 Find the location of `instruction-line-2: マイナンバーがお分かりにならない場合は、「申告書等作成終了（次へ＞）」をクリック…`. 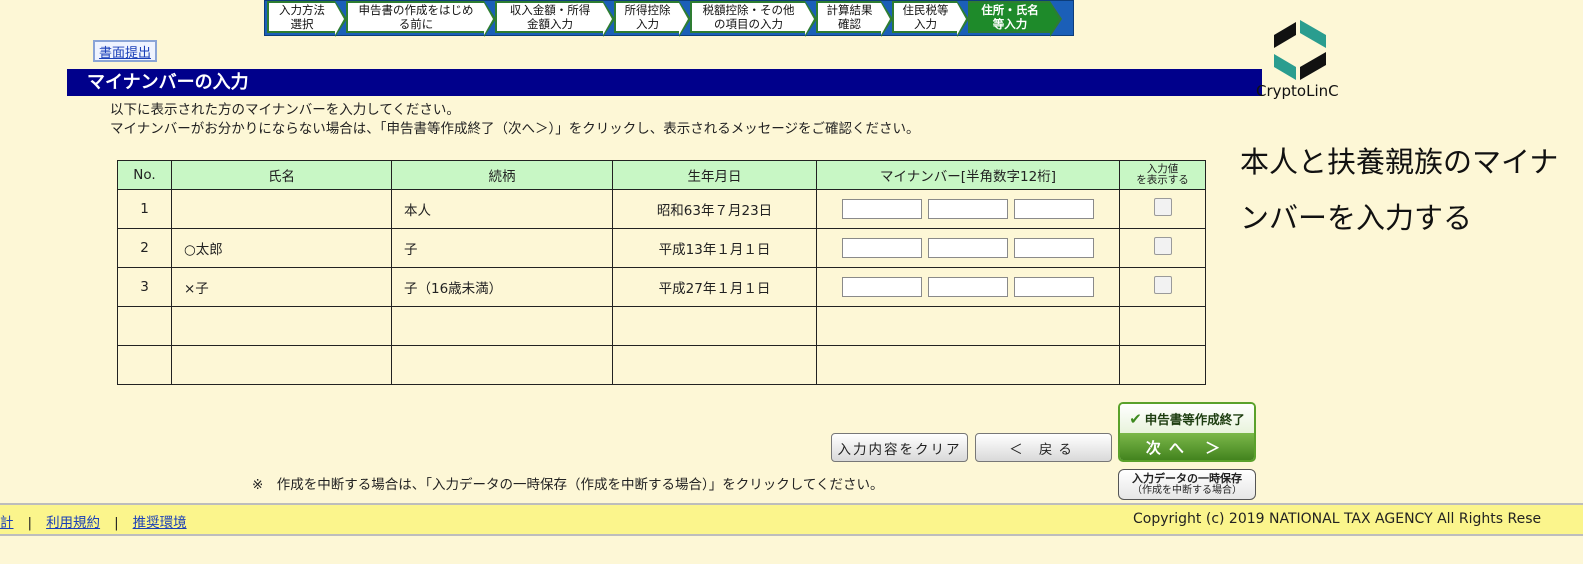

instruction-line-2: マイナンバーがお分かりにならない場合は、「申告書等作成終了（次へ＞）」をクリック… is located at coordinates (515, 129).